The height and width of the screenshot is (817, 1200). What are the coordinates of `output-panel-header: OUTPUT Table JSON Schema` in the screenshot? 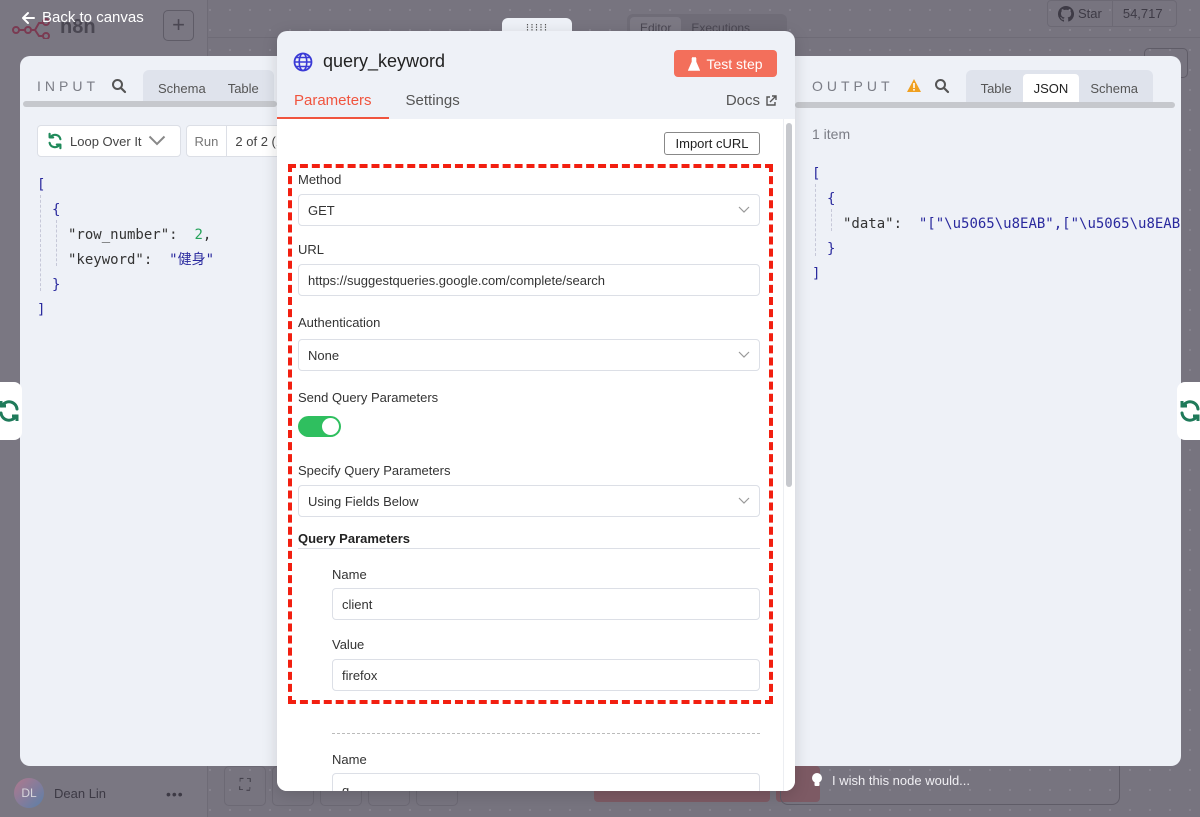 It's located at (983, 86).